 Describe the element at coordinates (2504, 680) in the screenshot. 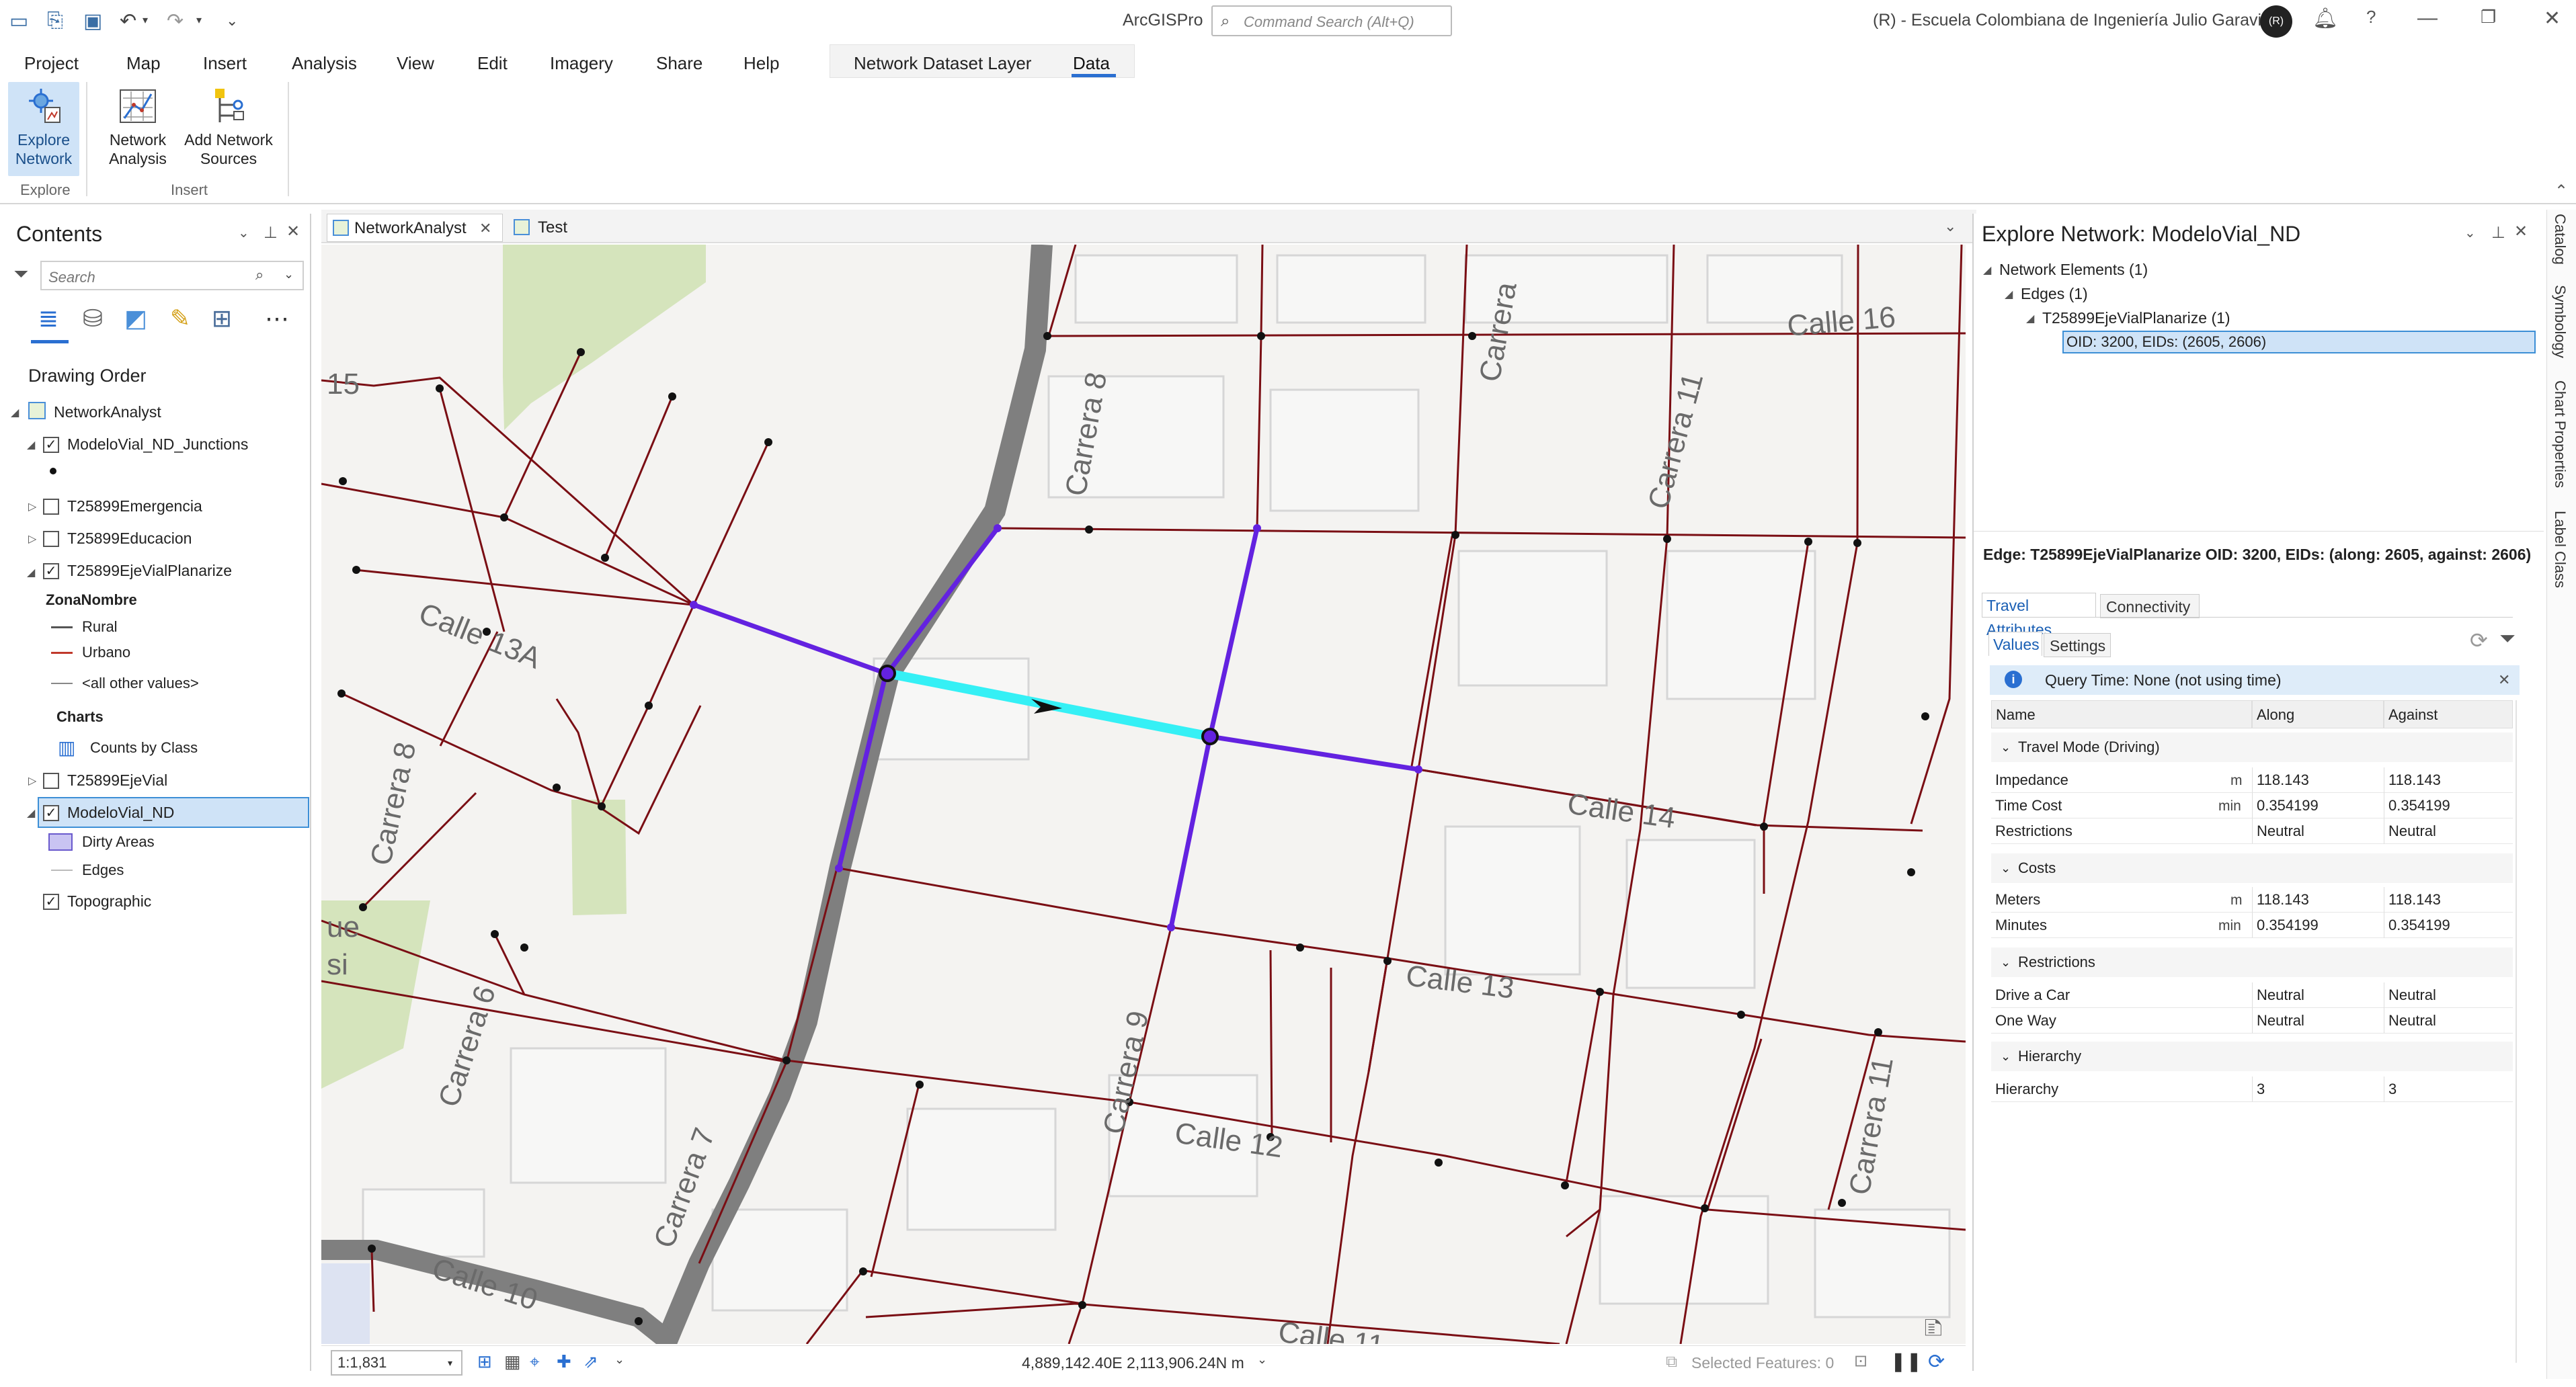

I see `dismiss-icon: ✕` at that location.